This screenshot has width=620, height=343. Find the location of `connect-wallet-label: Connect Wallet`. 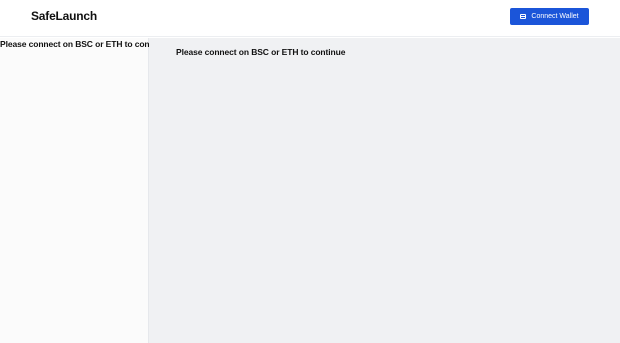

connect-wallet-label: Connect Wallet is located at coordinates (555, 16).